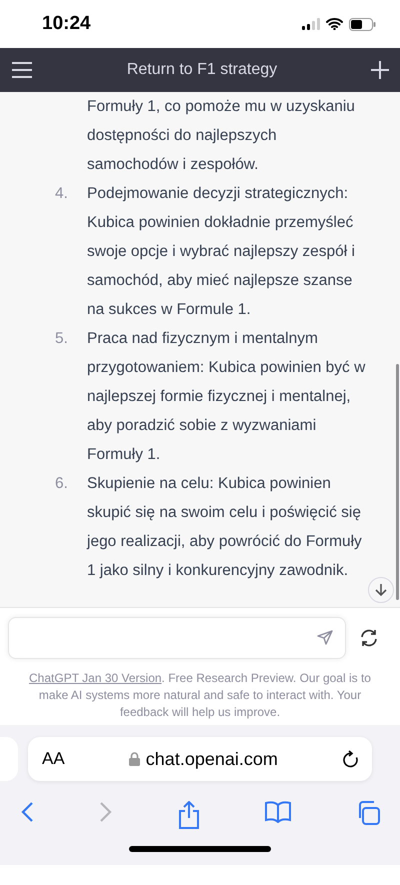 This screenshot has height=885, width=400. I want to click on wifi-icon, so click(334, 24).